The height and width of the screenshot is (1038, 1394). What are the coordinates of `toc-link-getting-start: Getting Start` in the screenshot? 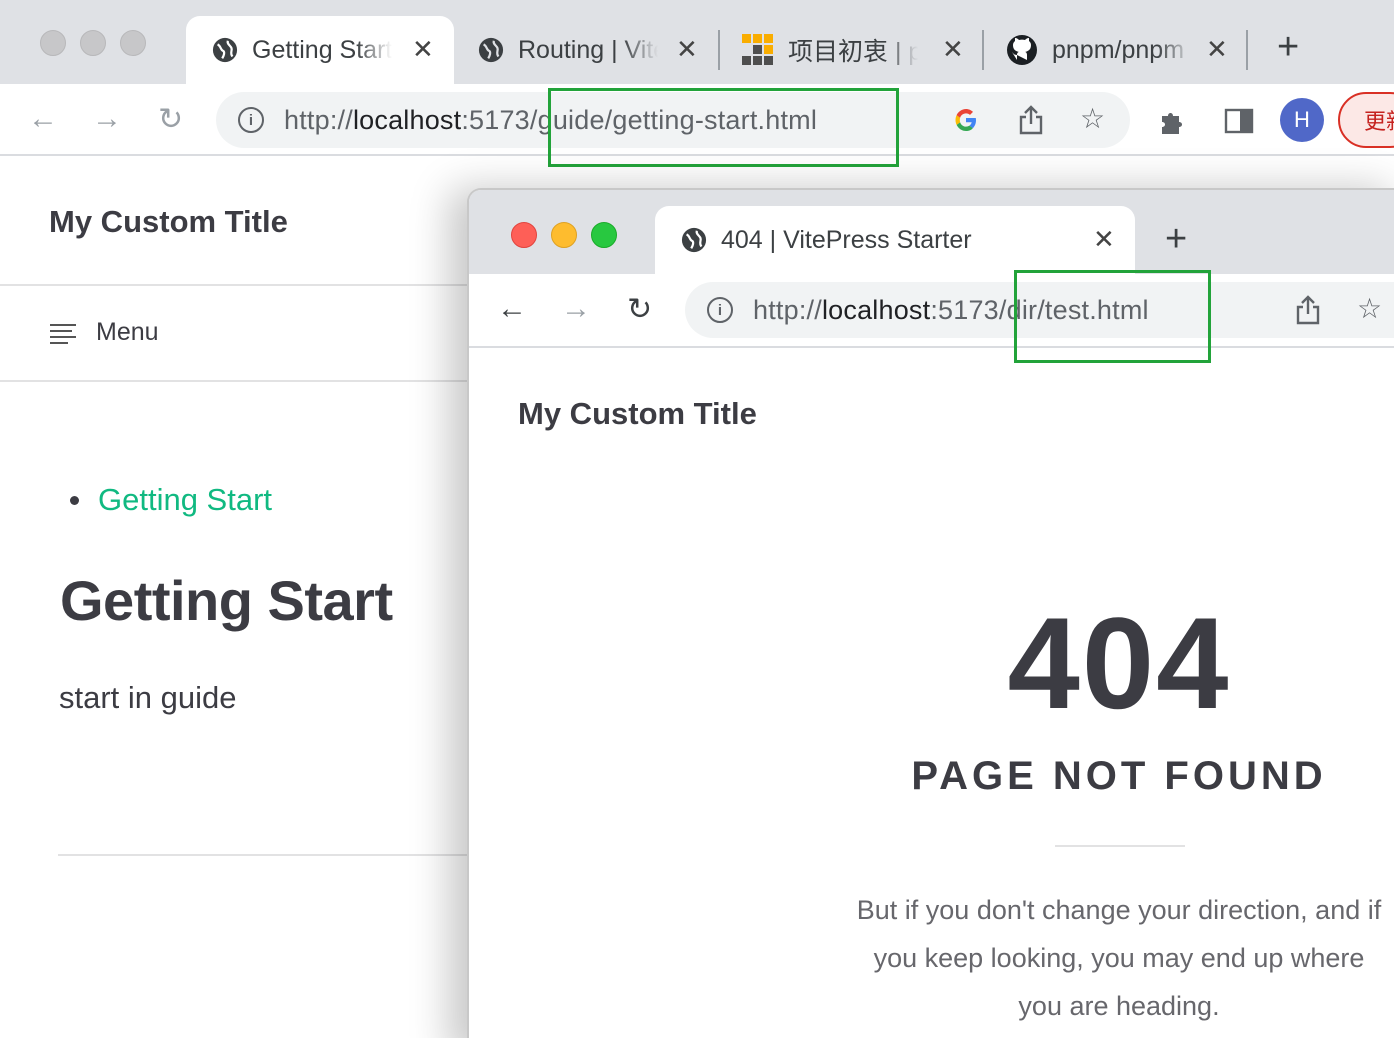 It's located at (171, 500).